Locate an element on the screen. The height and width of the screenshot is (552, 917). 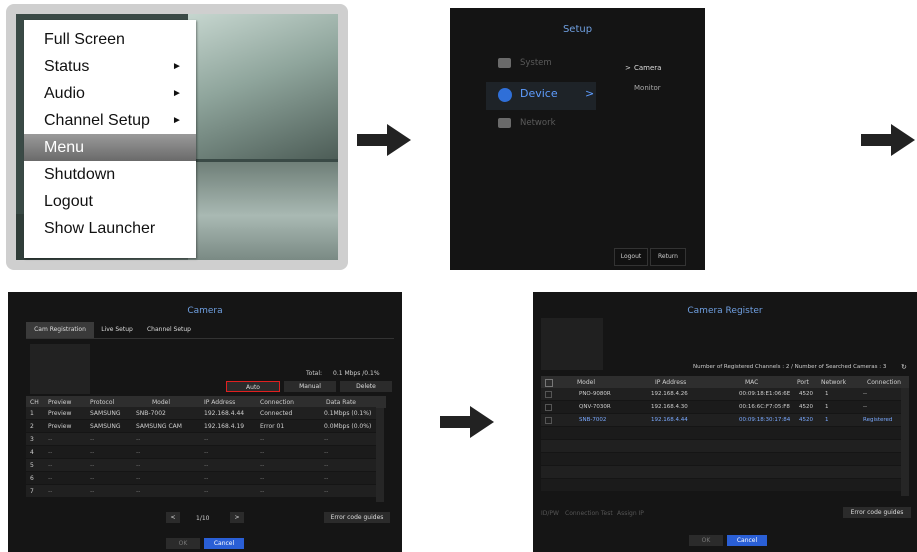
menu-item-logout: Logout is located at coordinates (110, 201).